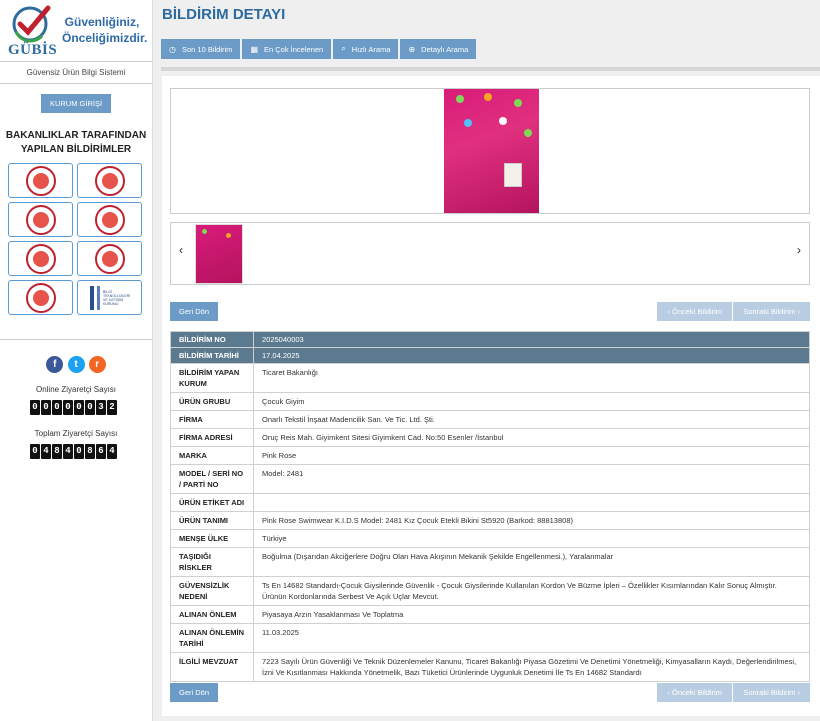  I want to click on ministry-logos: BİLGİ TEKNOLOJİLERİ VE İLETİŞİM KURUMU, so click(80, 239).